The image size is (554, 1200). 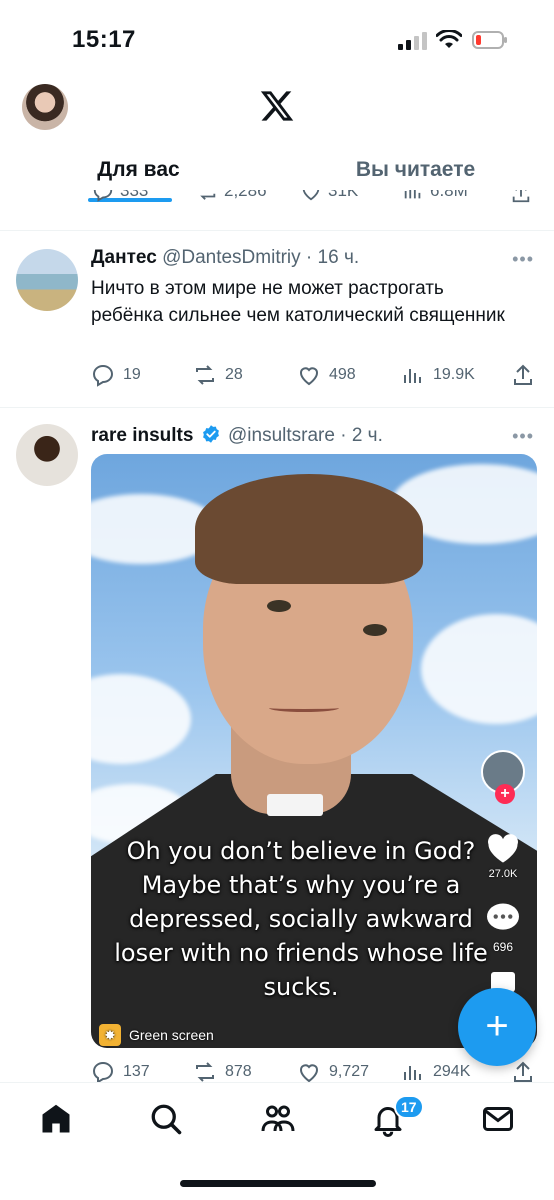 I want to click on author-handle: @DantesDmitriy, so click(x=231, y=257).